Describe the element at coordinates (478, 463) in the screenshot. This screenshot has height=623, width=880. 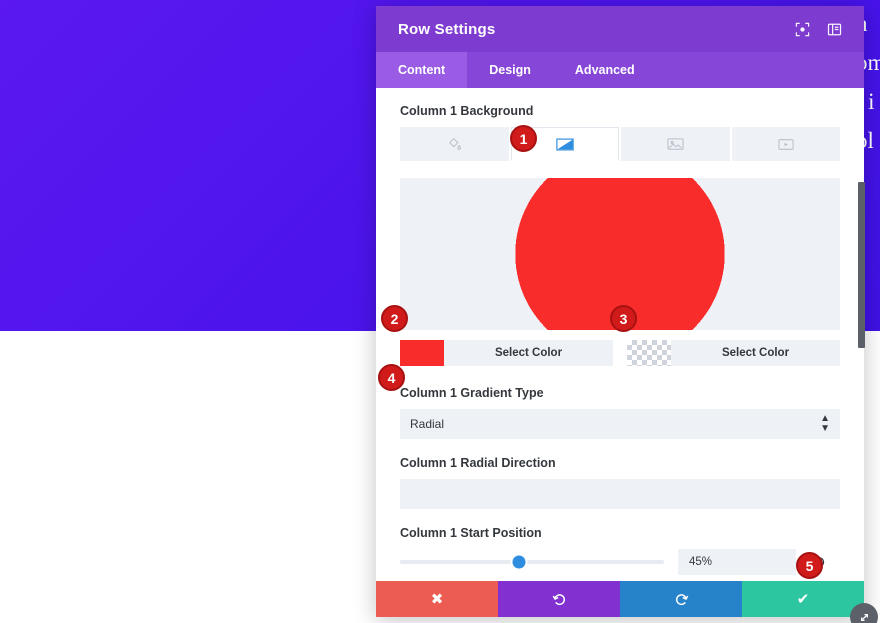
I see `radial-direction-label: Column 1 Radial Direction` at that location.